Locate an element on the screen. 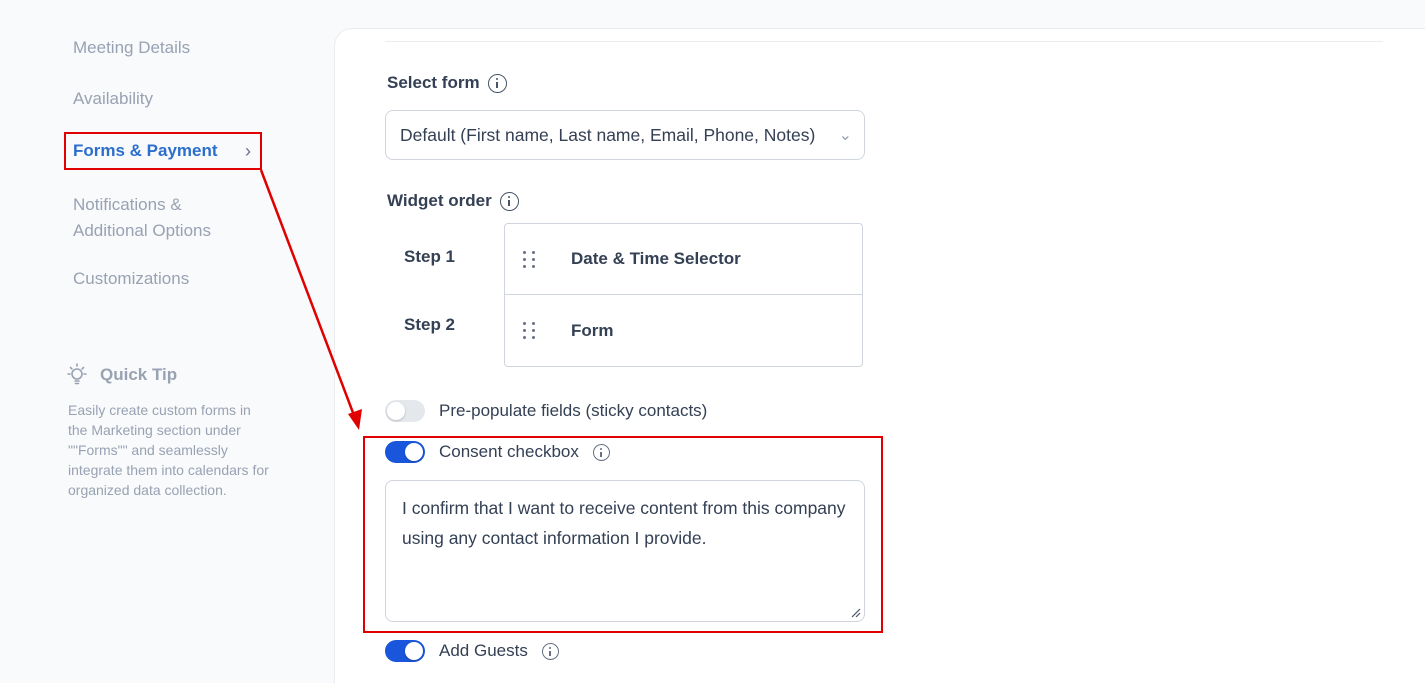  sidebar-item-notifications: Notifications & Additional Options is located at coordinates (163, 216).